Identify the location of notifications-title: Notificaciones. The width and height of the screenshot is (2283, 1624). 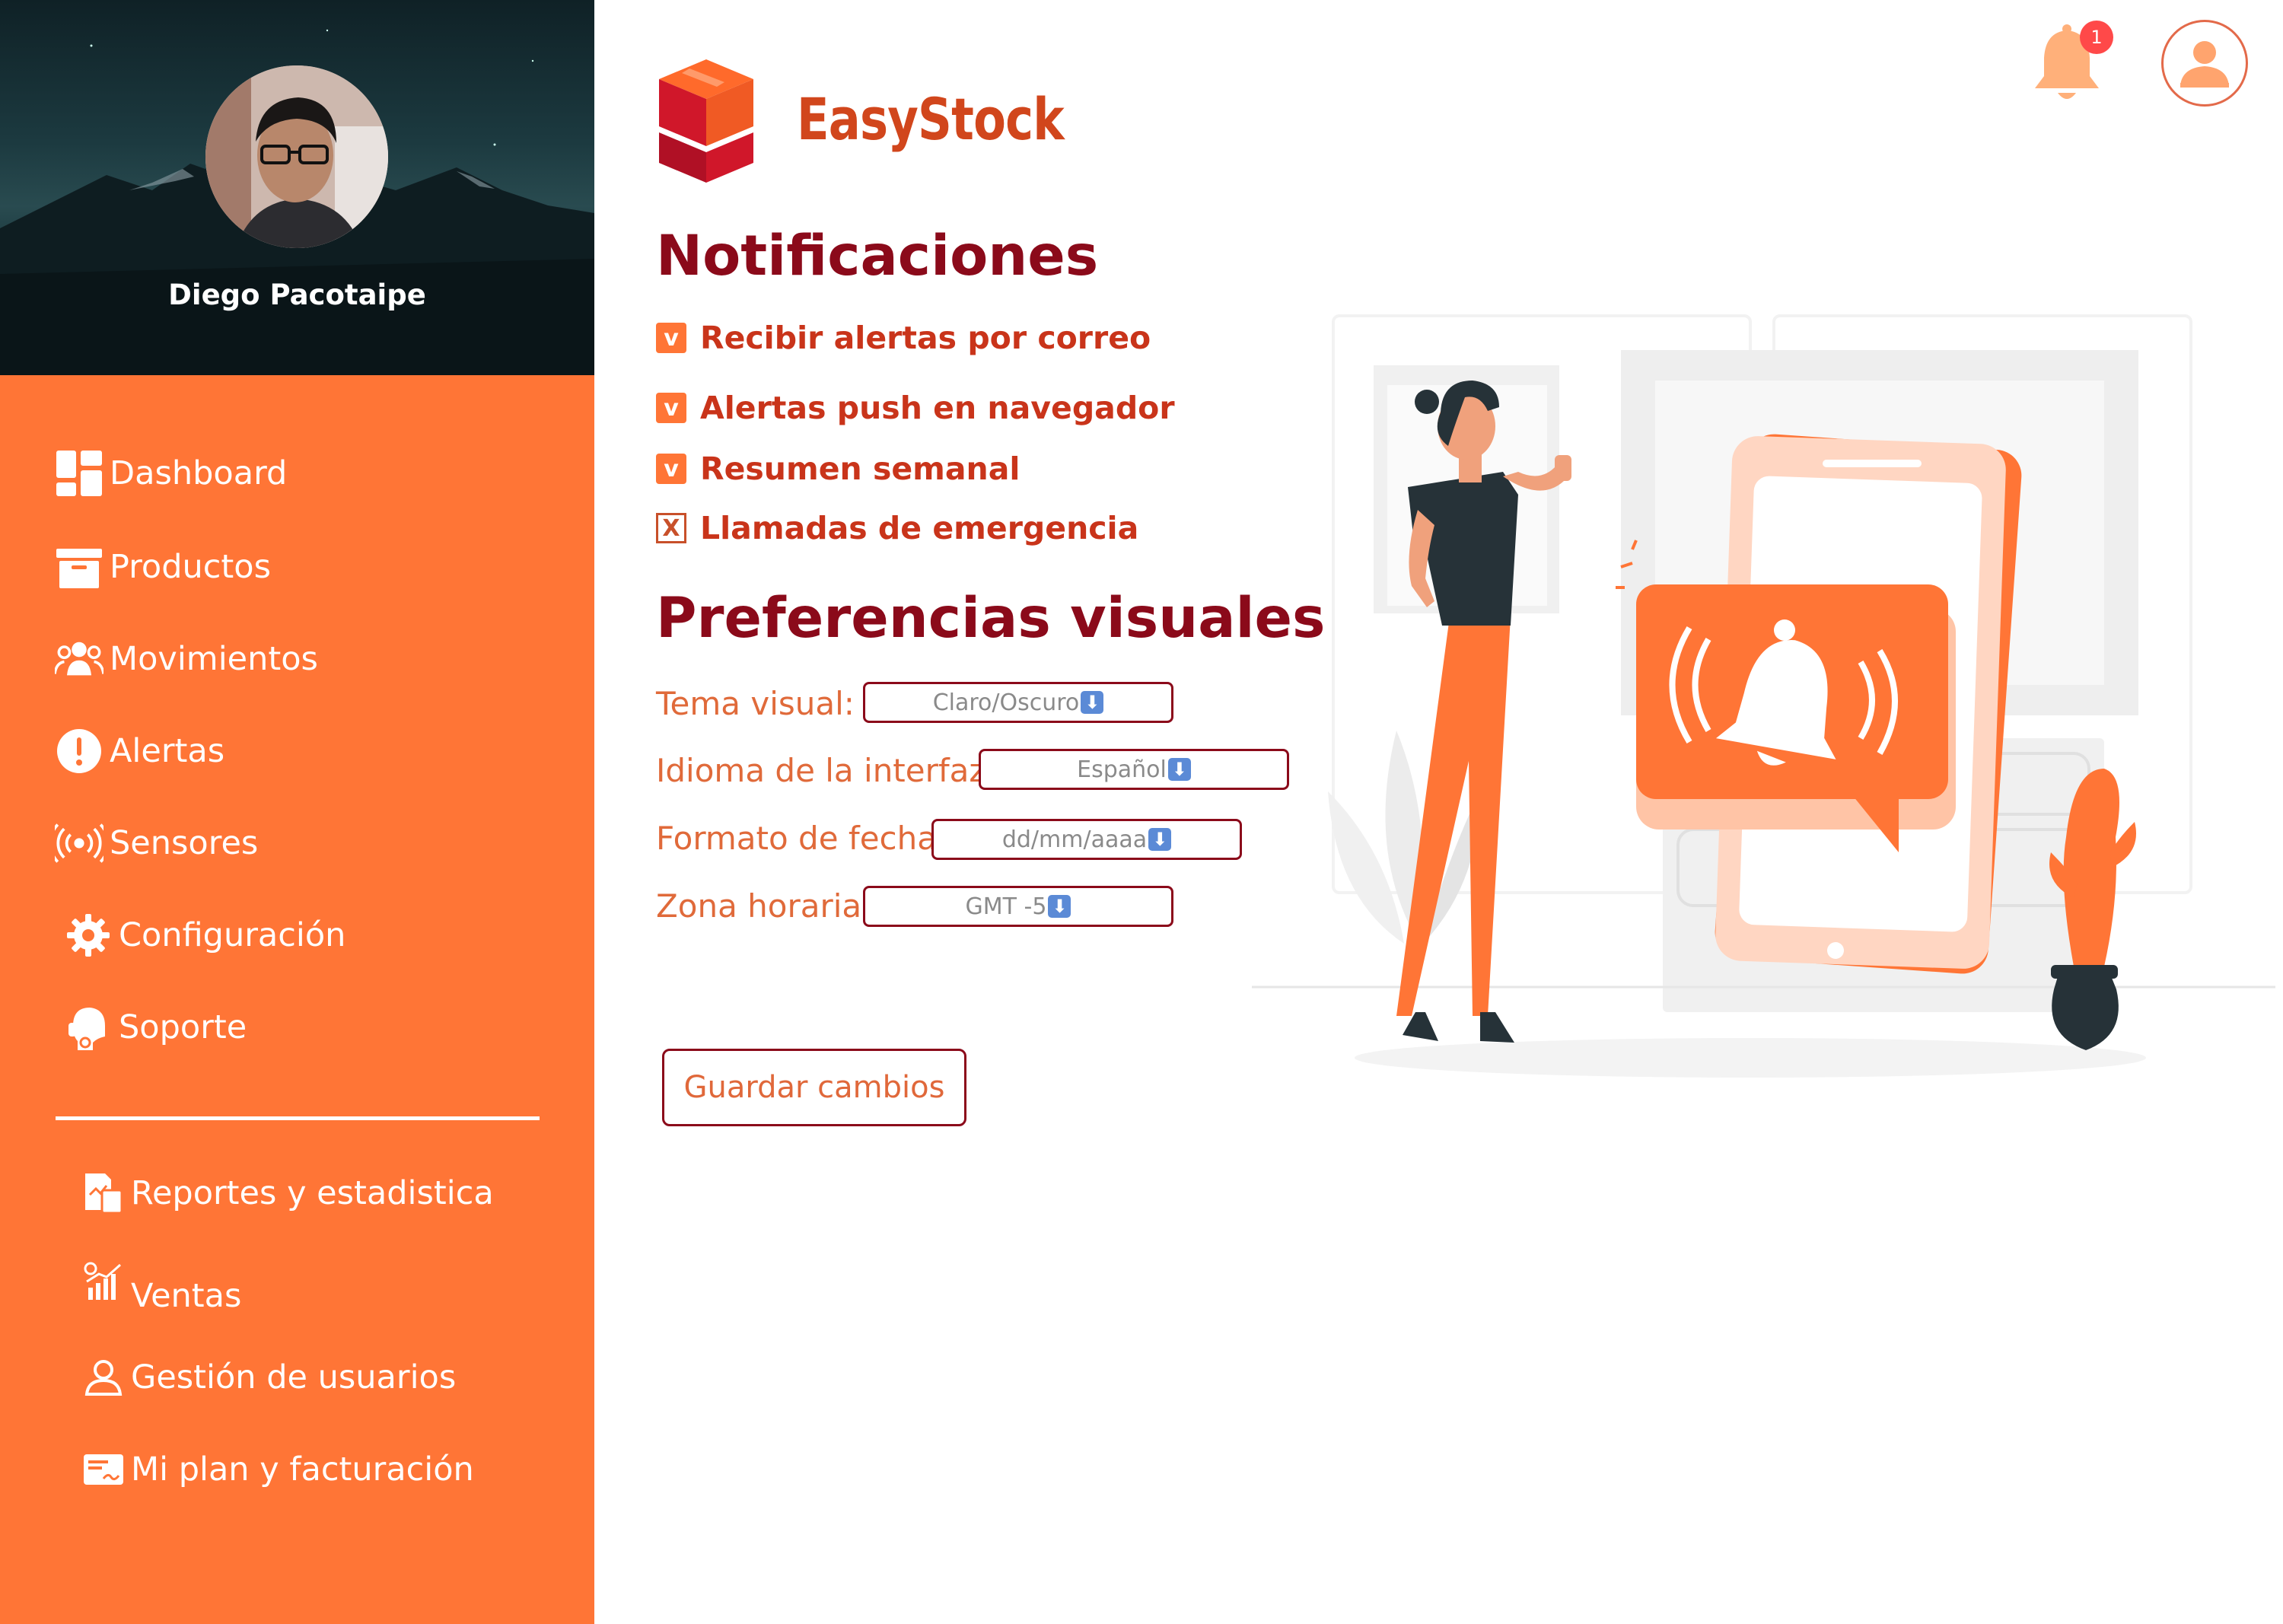
(877, 256).